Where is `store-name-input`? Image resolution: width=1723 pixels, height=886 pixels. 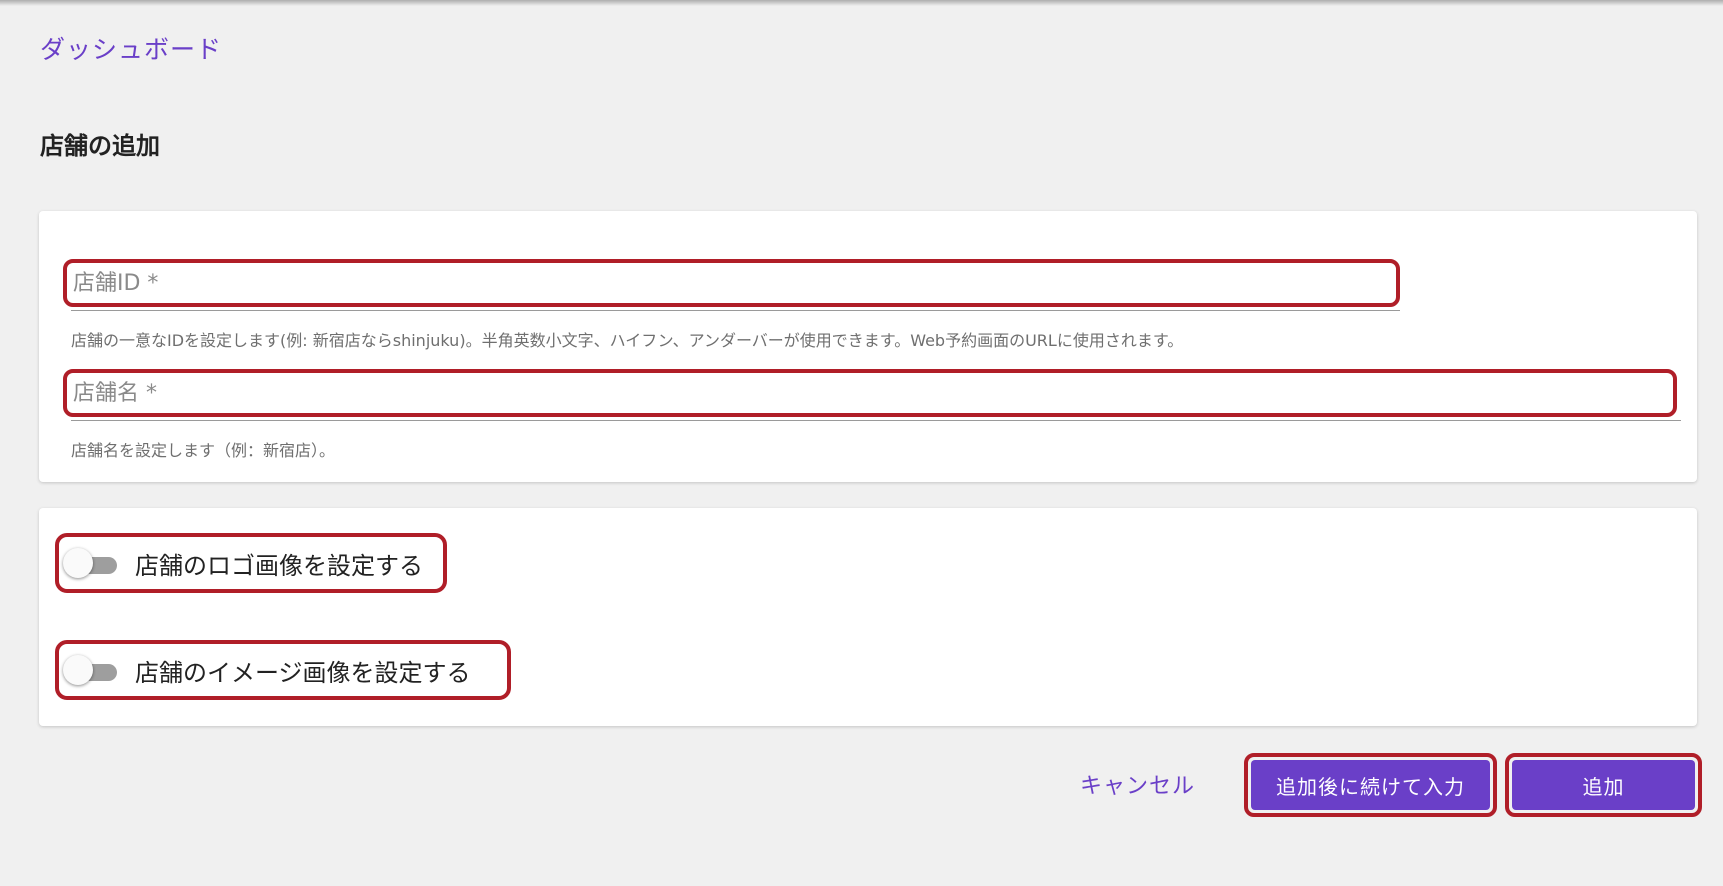
store-name-input is located at coordinates (870, 393).